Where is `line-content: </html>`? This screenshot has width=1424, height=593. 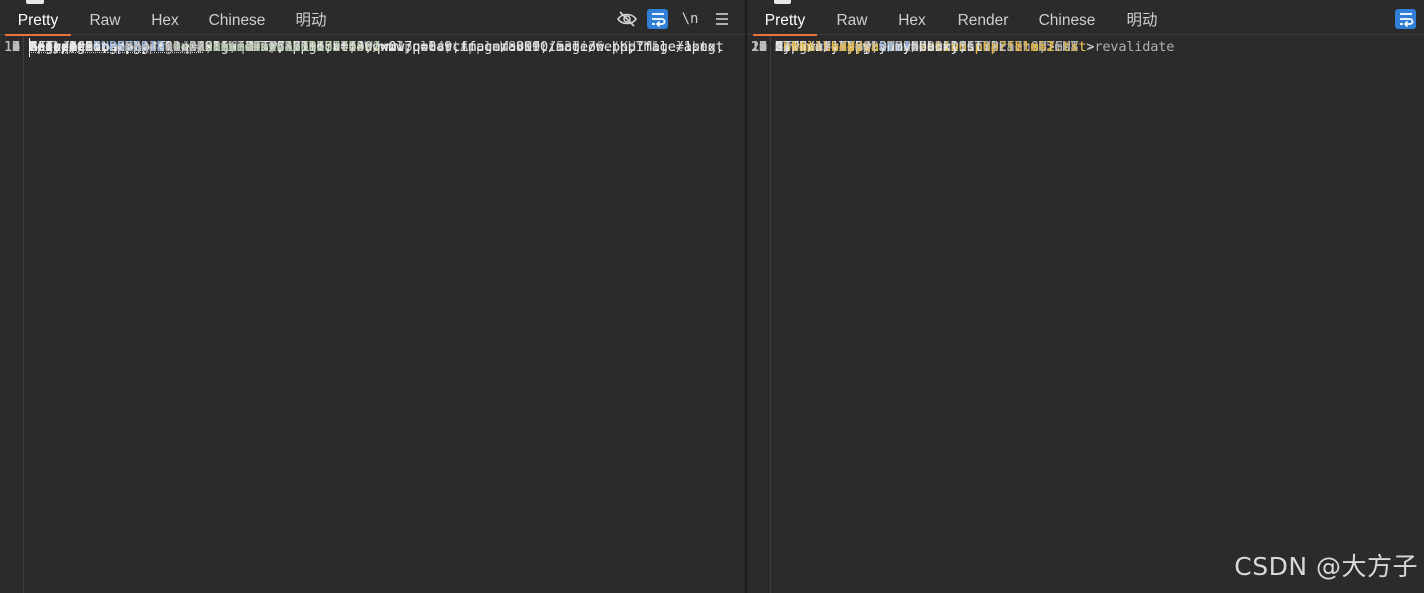
line-content: </html> is located at coordinates (803, 47).